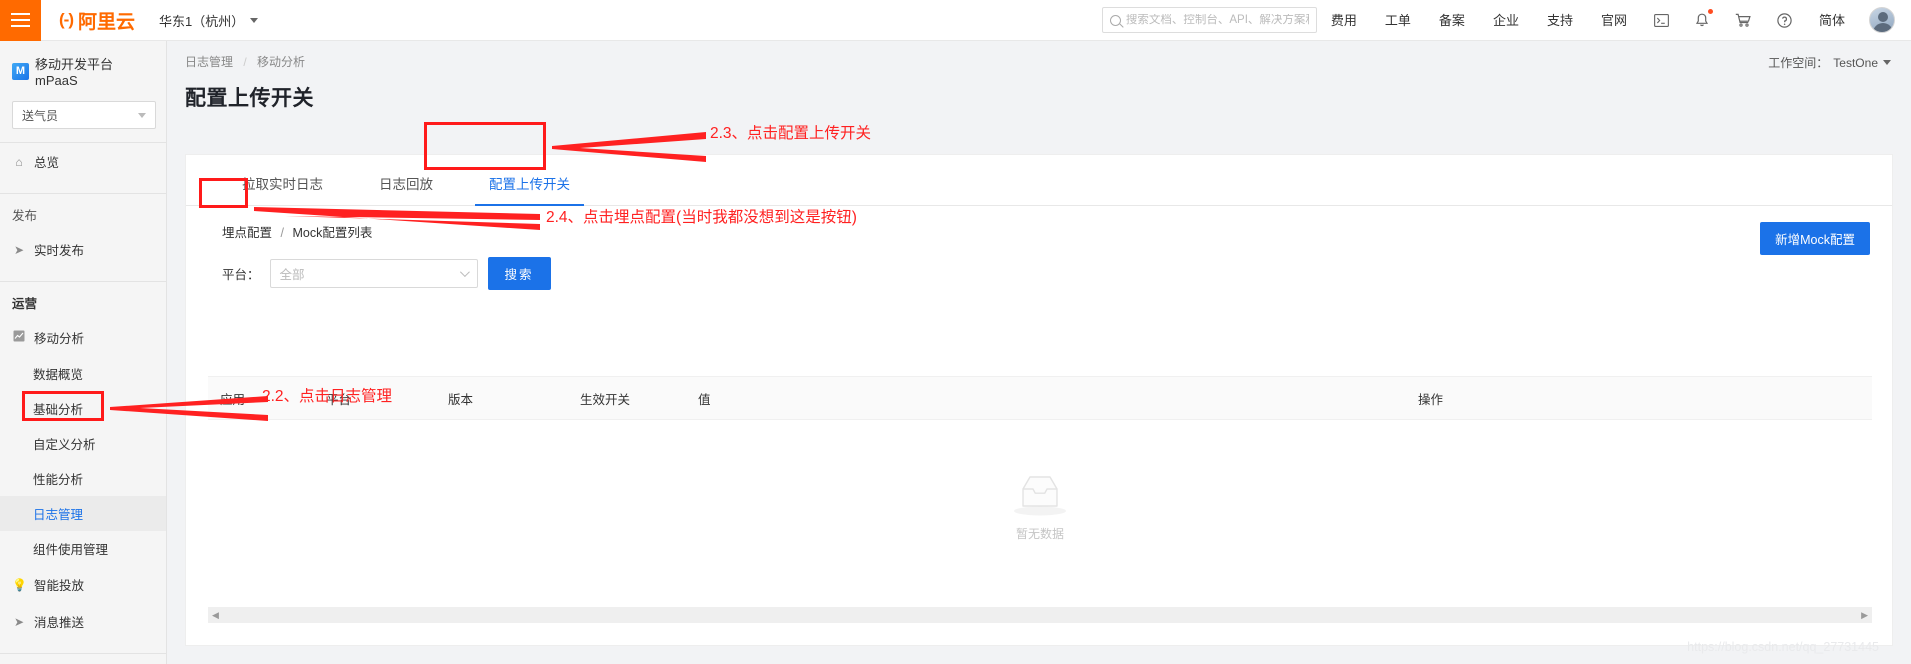 The height and width of the screenshot is (664, 1911). I want to click on sidebar-item-label: 总览, so click(47, 163).